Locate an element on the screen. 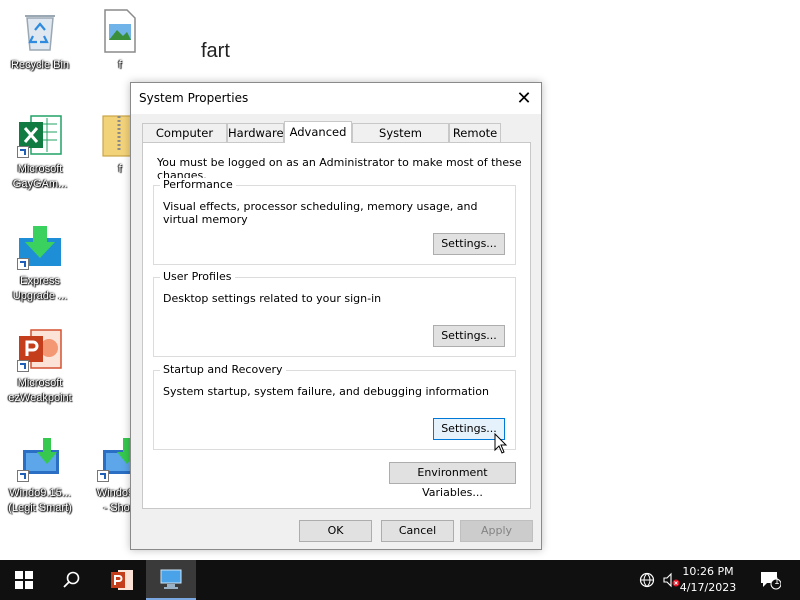  search-button is located at coordinates (72, 580).